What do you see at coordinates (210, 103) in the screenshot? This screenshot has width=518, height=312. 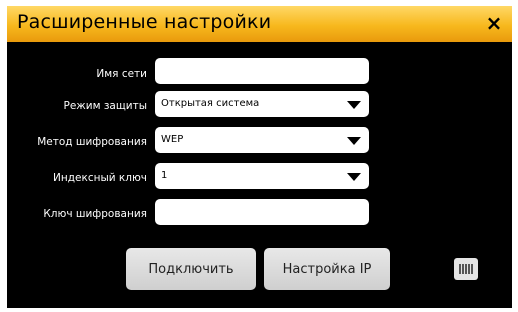 I see `security-mode-value: Открытая система` at bounding box center [210, 103].